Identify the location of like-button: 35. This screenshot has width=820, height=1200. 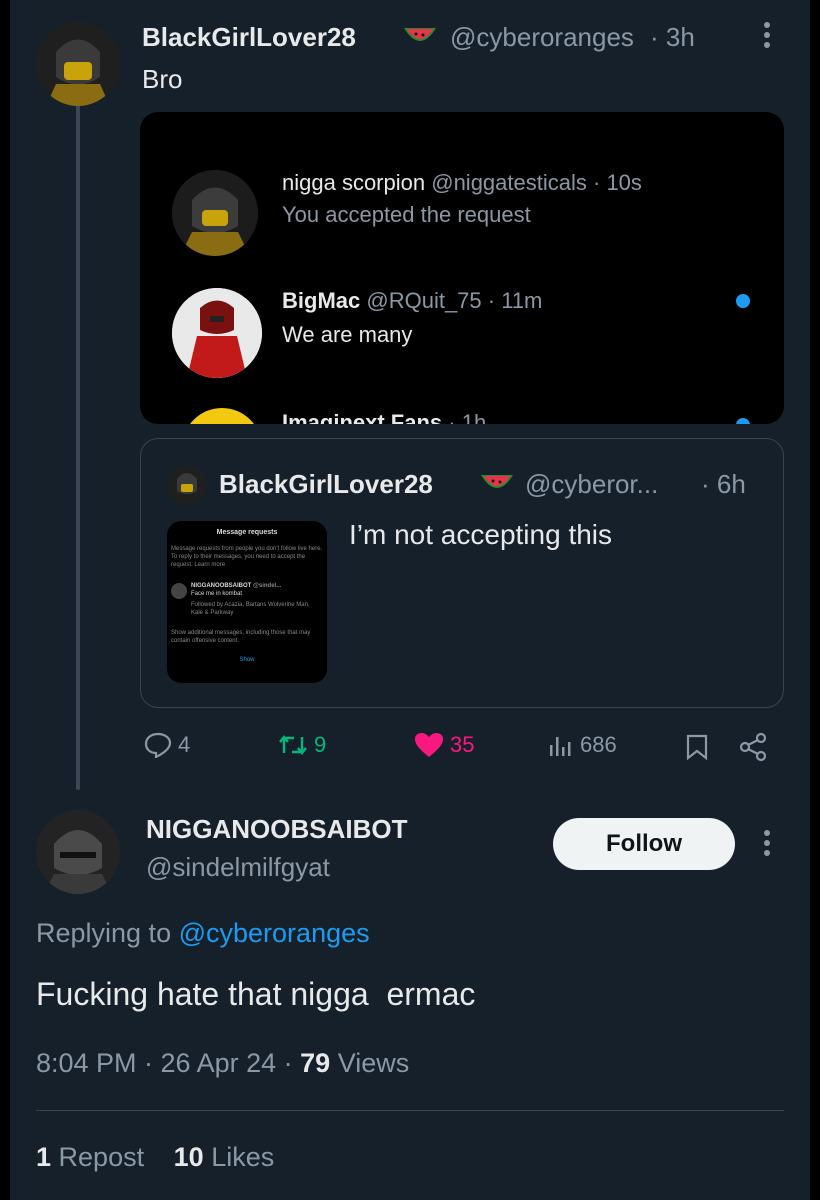
(444, 745).